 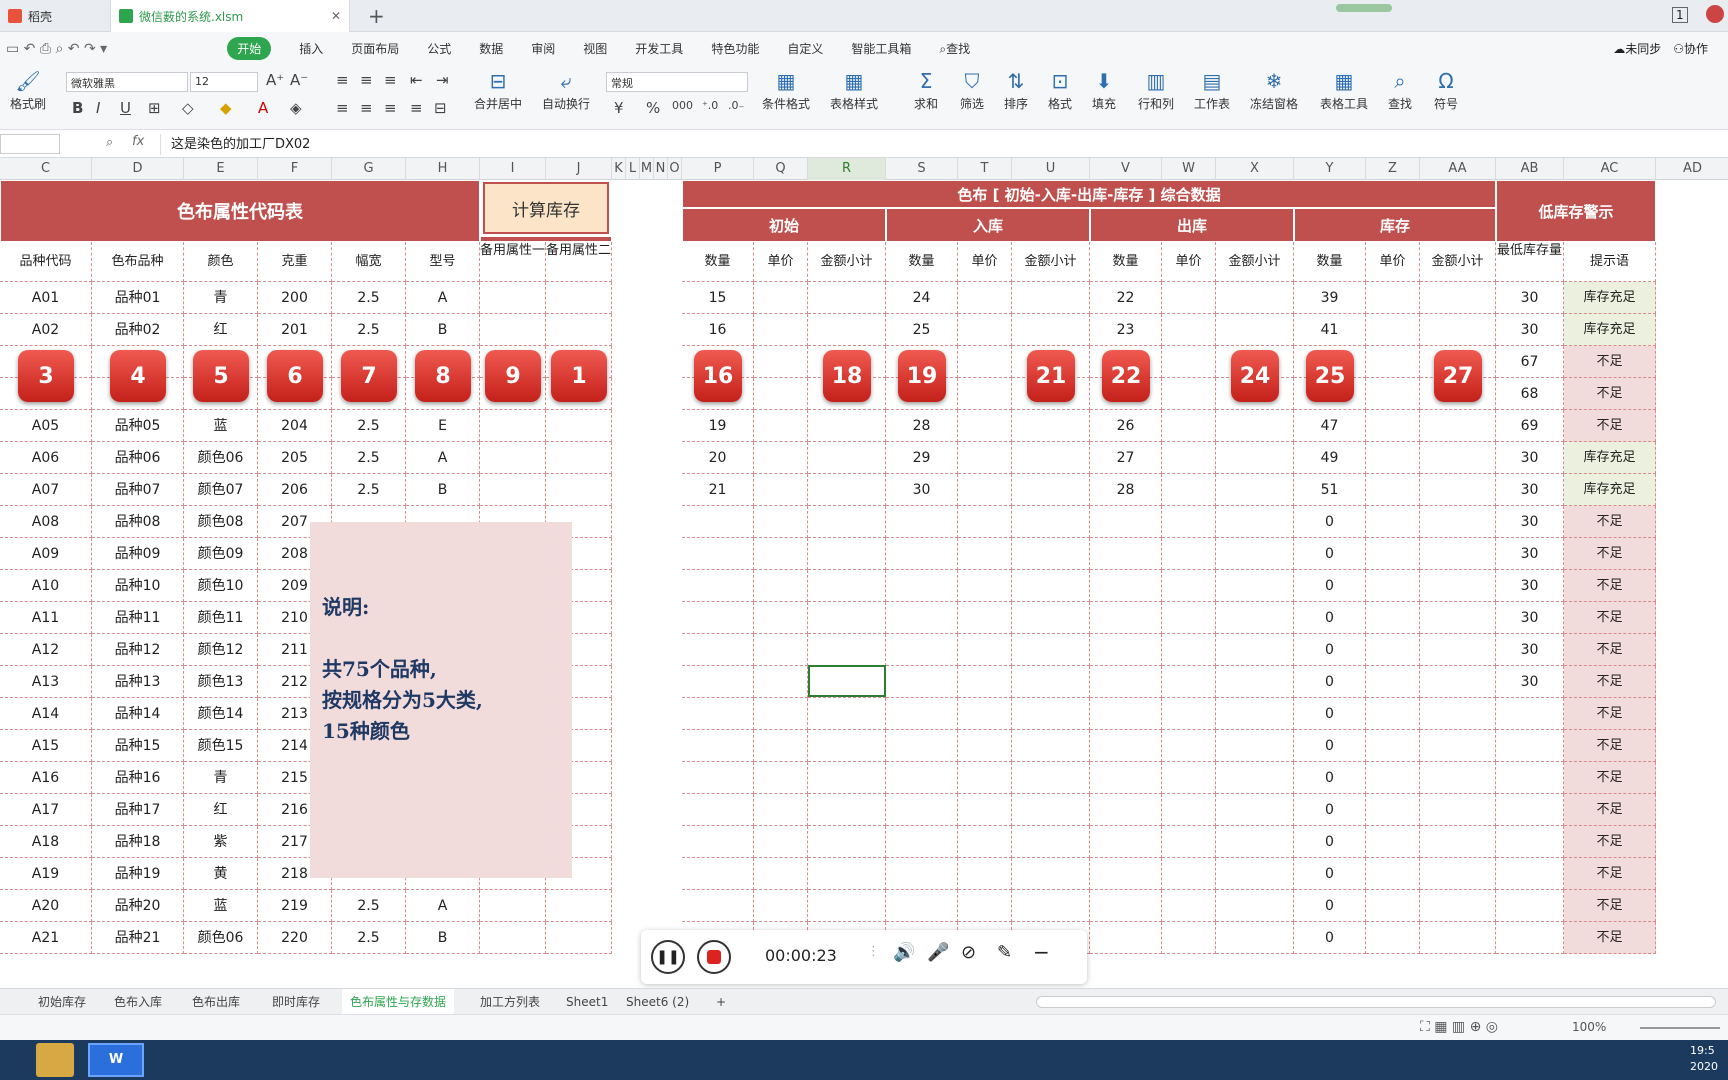 What do you see at coordinates (1212, 90) in the screenshot?
I see `worksheet-button: ▤ 工作表` at bounding box center [1212, 90].